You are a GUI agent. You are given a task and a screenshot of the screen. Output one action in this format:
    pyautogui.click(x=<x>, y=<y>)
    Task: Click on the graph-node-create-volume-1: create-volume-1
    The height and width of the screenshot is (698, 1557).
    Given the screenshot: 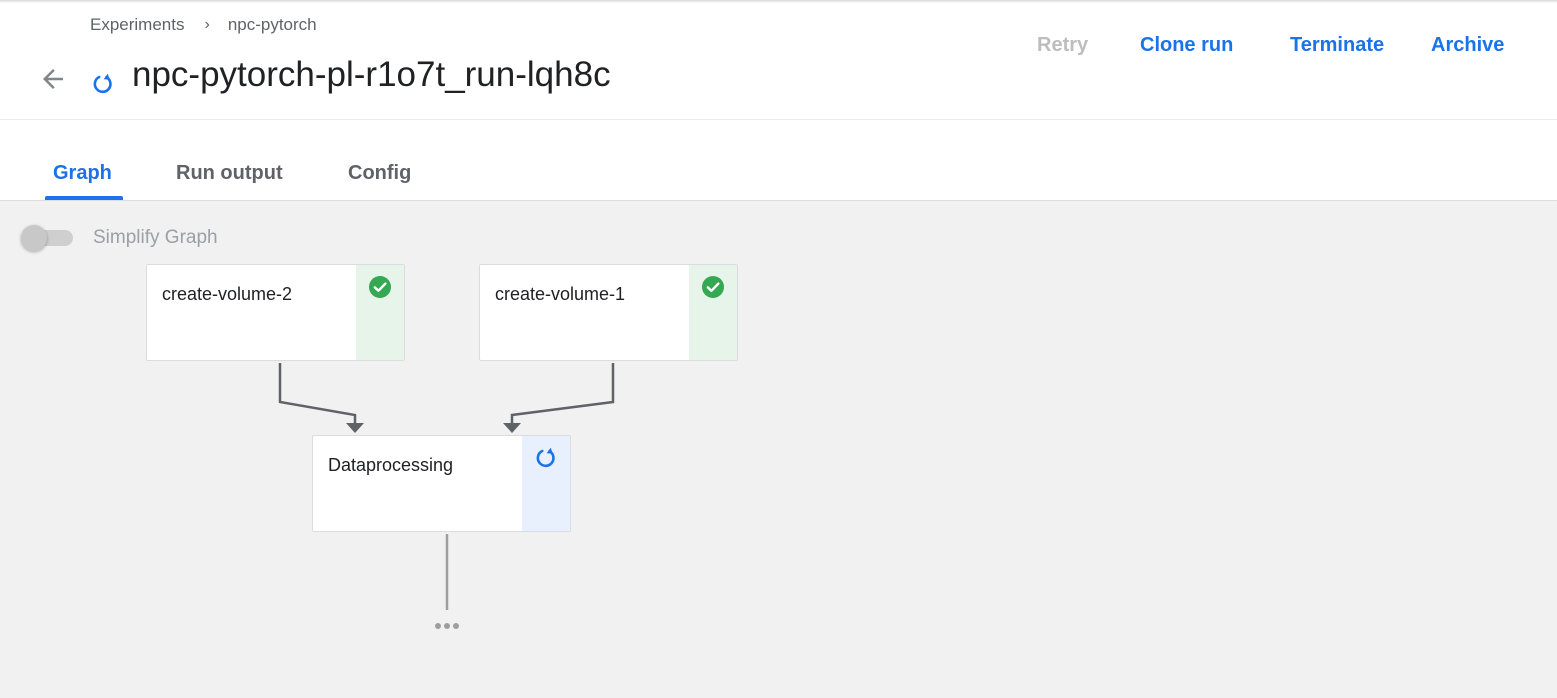 What is the action you would take?
    pyautogui.click(x=608, y=312)
    